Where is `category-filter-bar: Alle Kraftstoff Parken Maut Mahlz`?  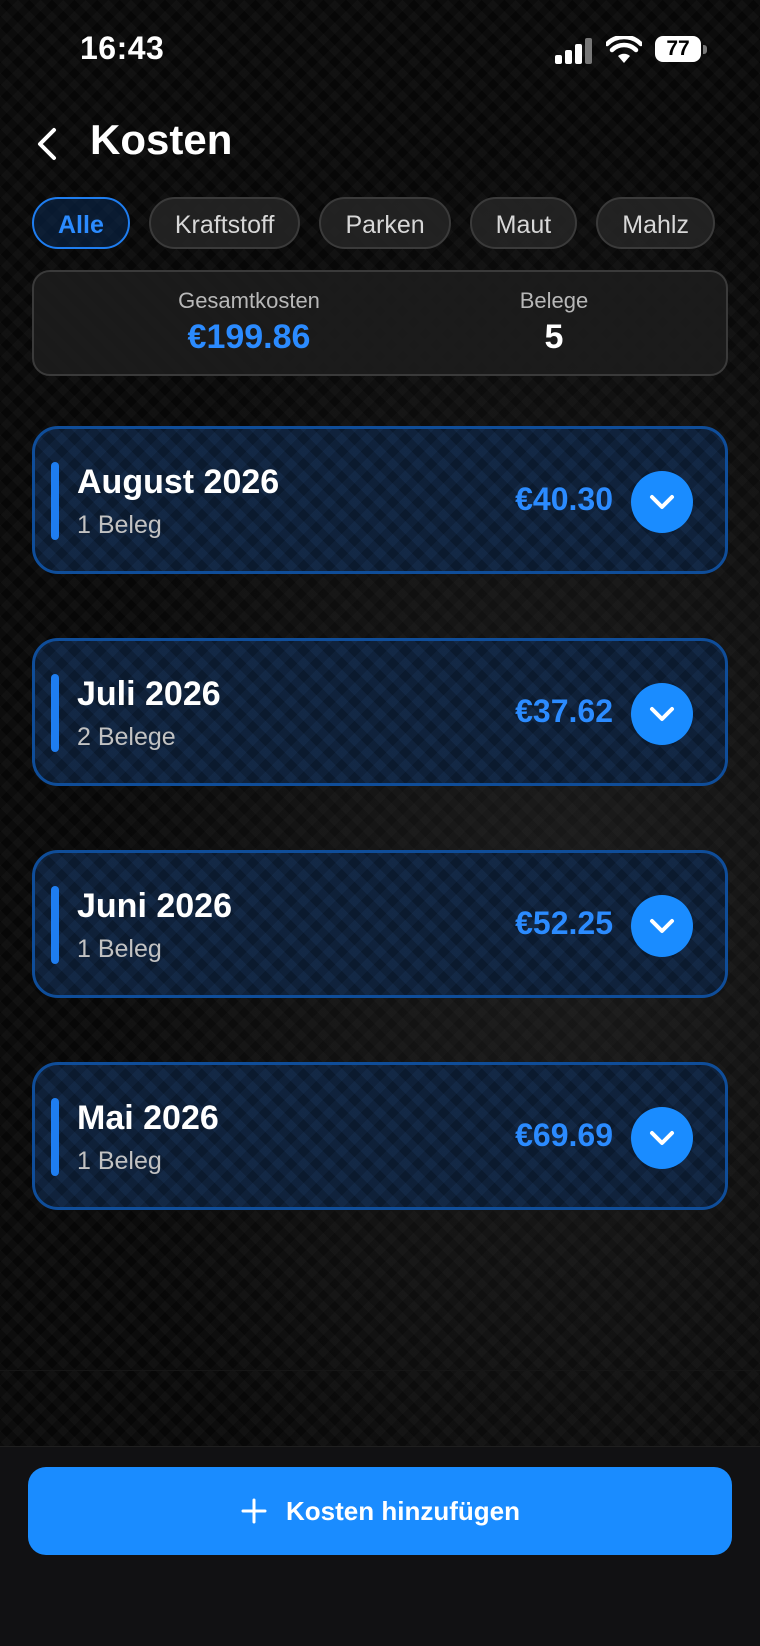 category-filter-bar: Alle Kraftstoff Parken Maut Mahlz is located at coordinates (380, 225).